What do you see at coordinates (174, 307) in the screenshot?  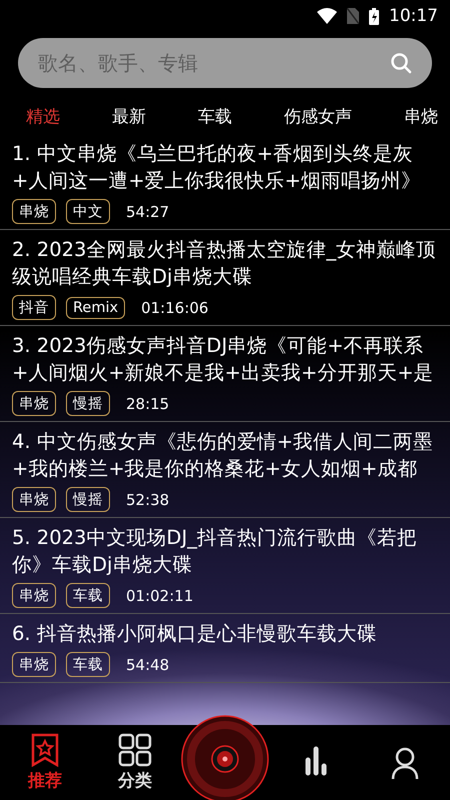 I see `song-duration: 01:16:06` at bounding box center [174, 307].